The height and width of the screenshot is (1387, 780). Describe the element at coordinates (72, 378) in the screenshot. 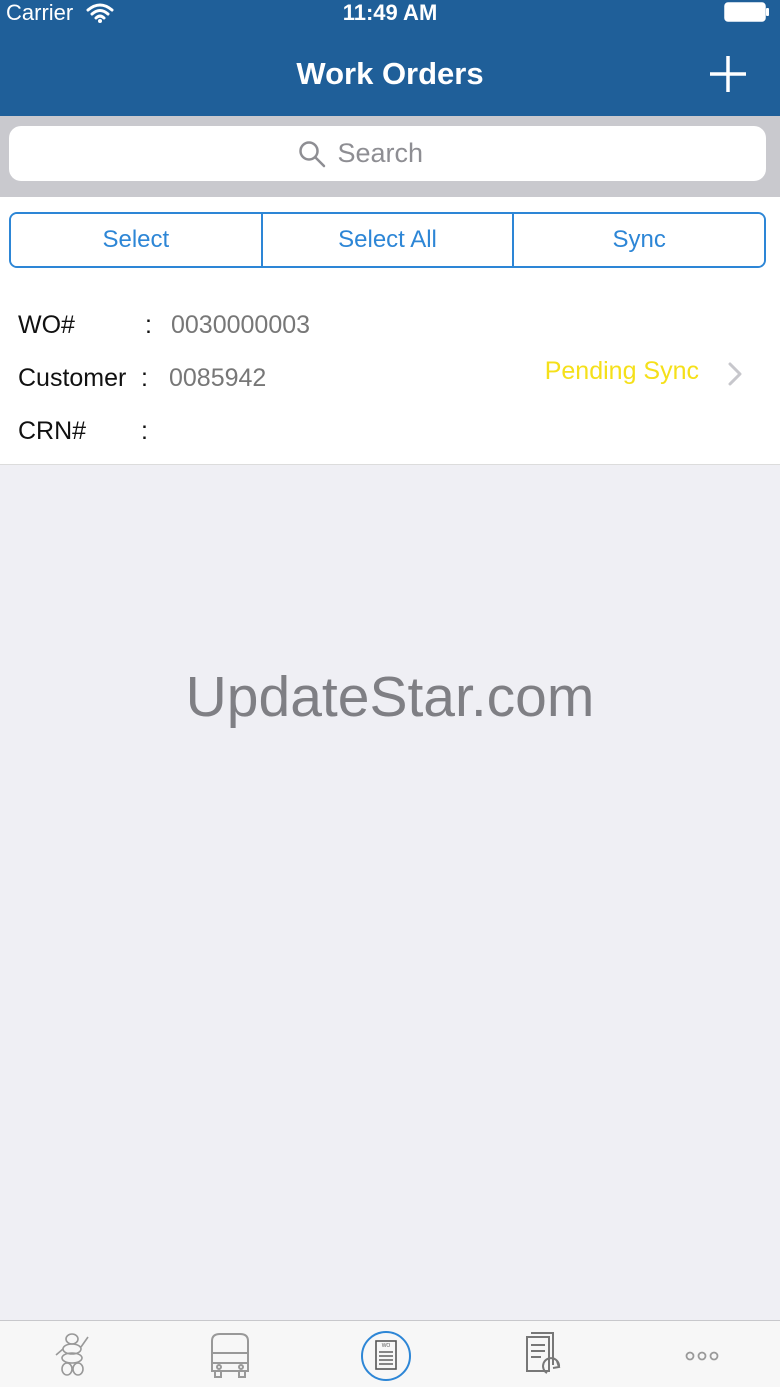

I see `customer-label: Customer` at that location.